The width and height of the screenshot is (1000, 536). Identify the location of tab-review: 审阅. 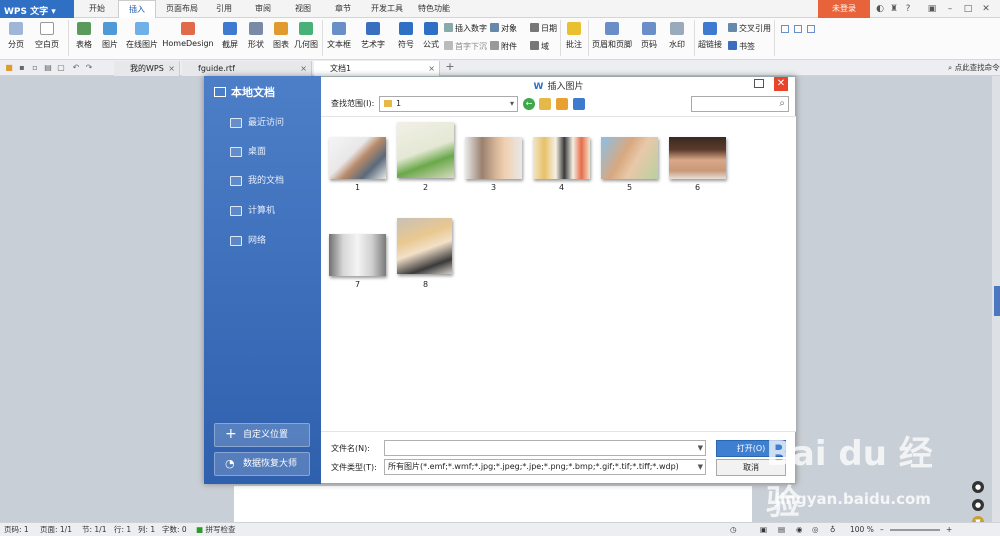
(263, 9).